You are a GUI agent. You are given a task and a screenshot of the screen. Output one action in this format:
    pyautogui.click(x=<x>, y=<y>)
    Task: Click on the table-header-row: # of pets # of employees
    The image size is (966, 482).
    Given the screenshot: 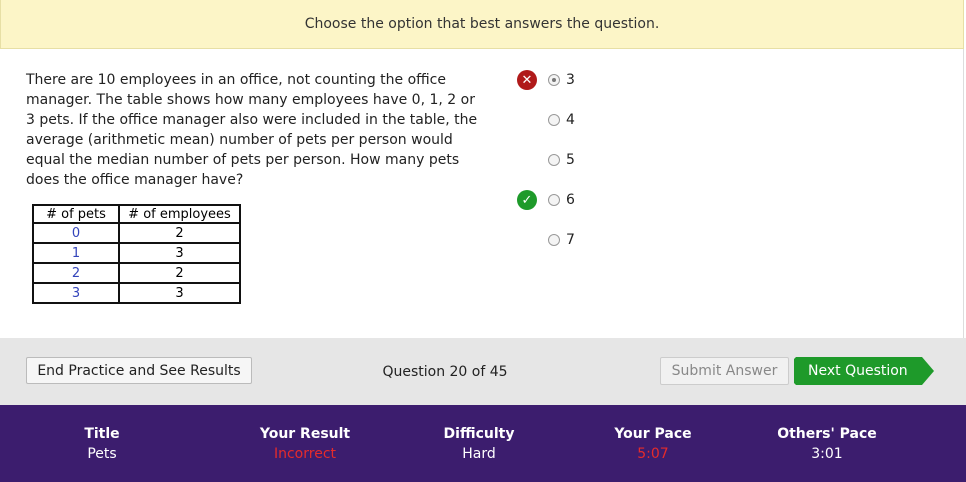 What is the action you would take?
    pyautogui.click(x=136, y=214)
    